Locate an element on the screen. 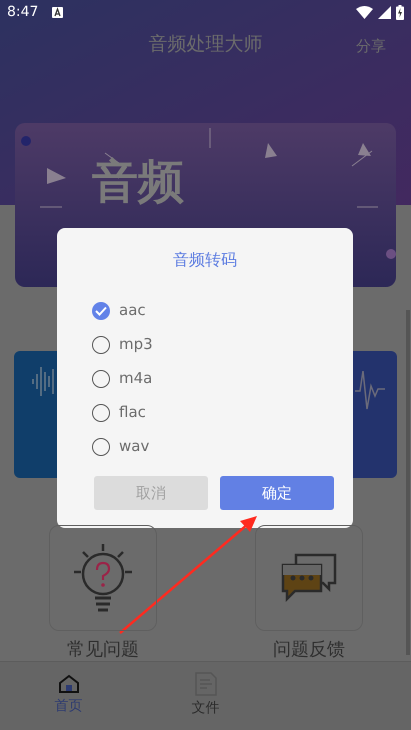 Image resolution: width=411 pixels, height=730 pixels. feature-label: 常见问题 is located at coordinates (103, 650).